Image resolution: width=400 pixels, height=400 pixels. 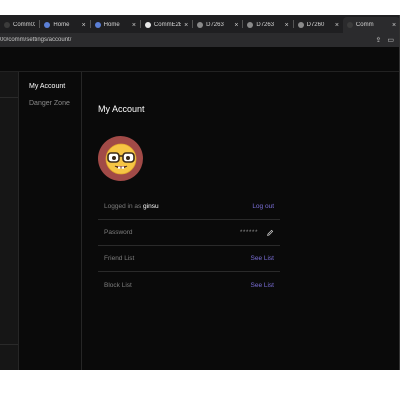 I want to click on friend-list-label: Friend List, so click(x=119, y=258).